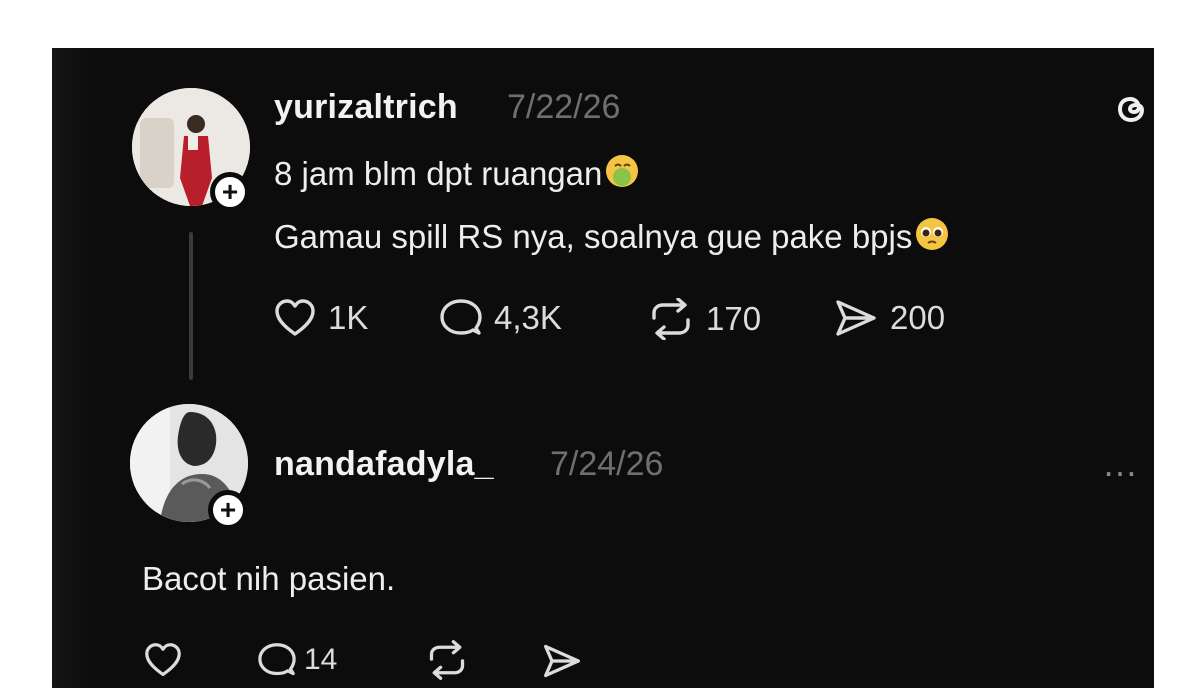 The height and width of the screenshot is (688, 1200). I want to click on reply-comment-count: 14, so click(321, 659).